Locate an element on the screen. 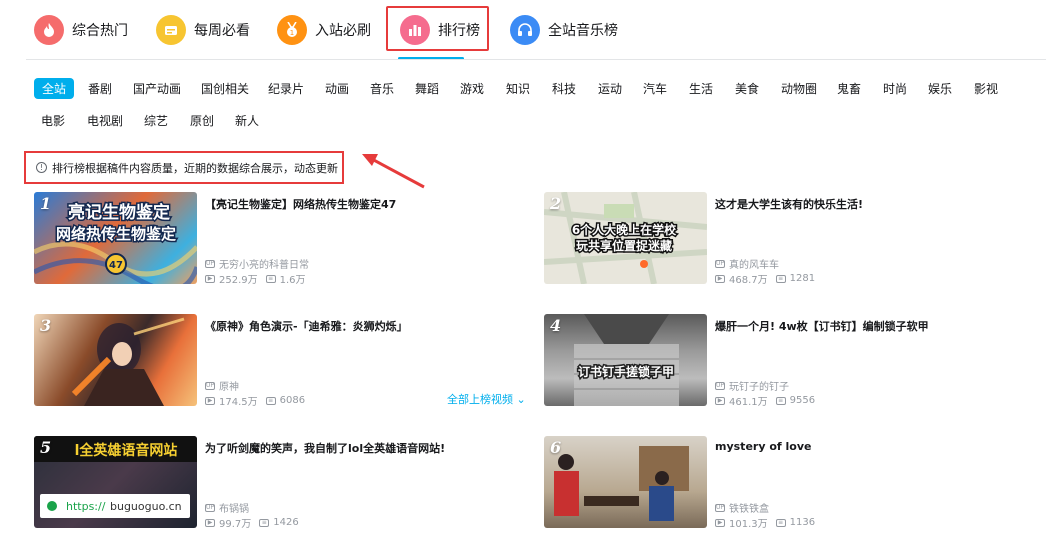 The height and width of the screenshot is (545, 1062). category-item: 电视剧 is located at coordinates (105, 120).